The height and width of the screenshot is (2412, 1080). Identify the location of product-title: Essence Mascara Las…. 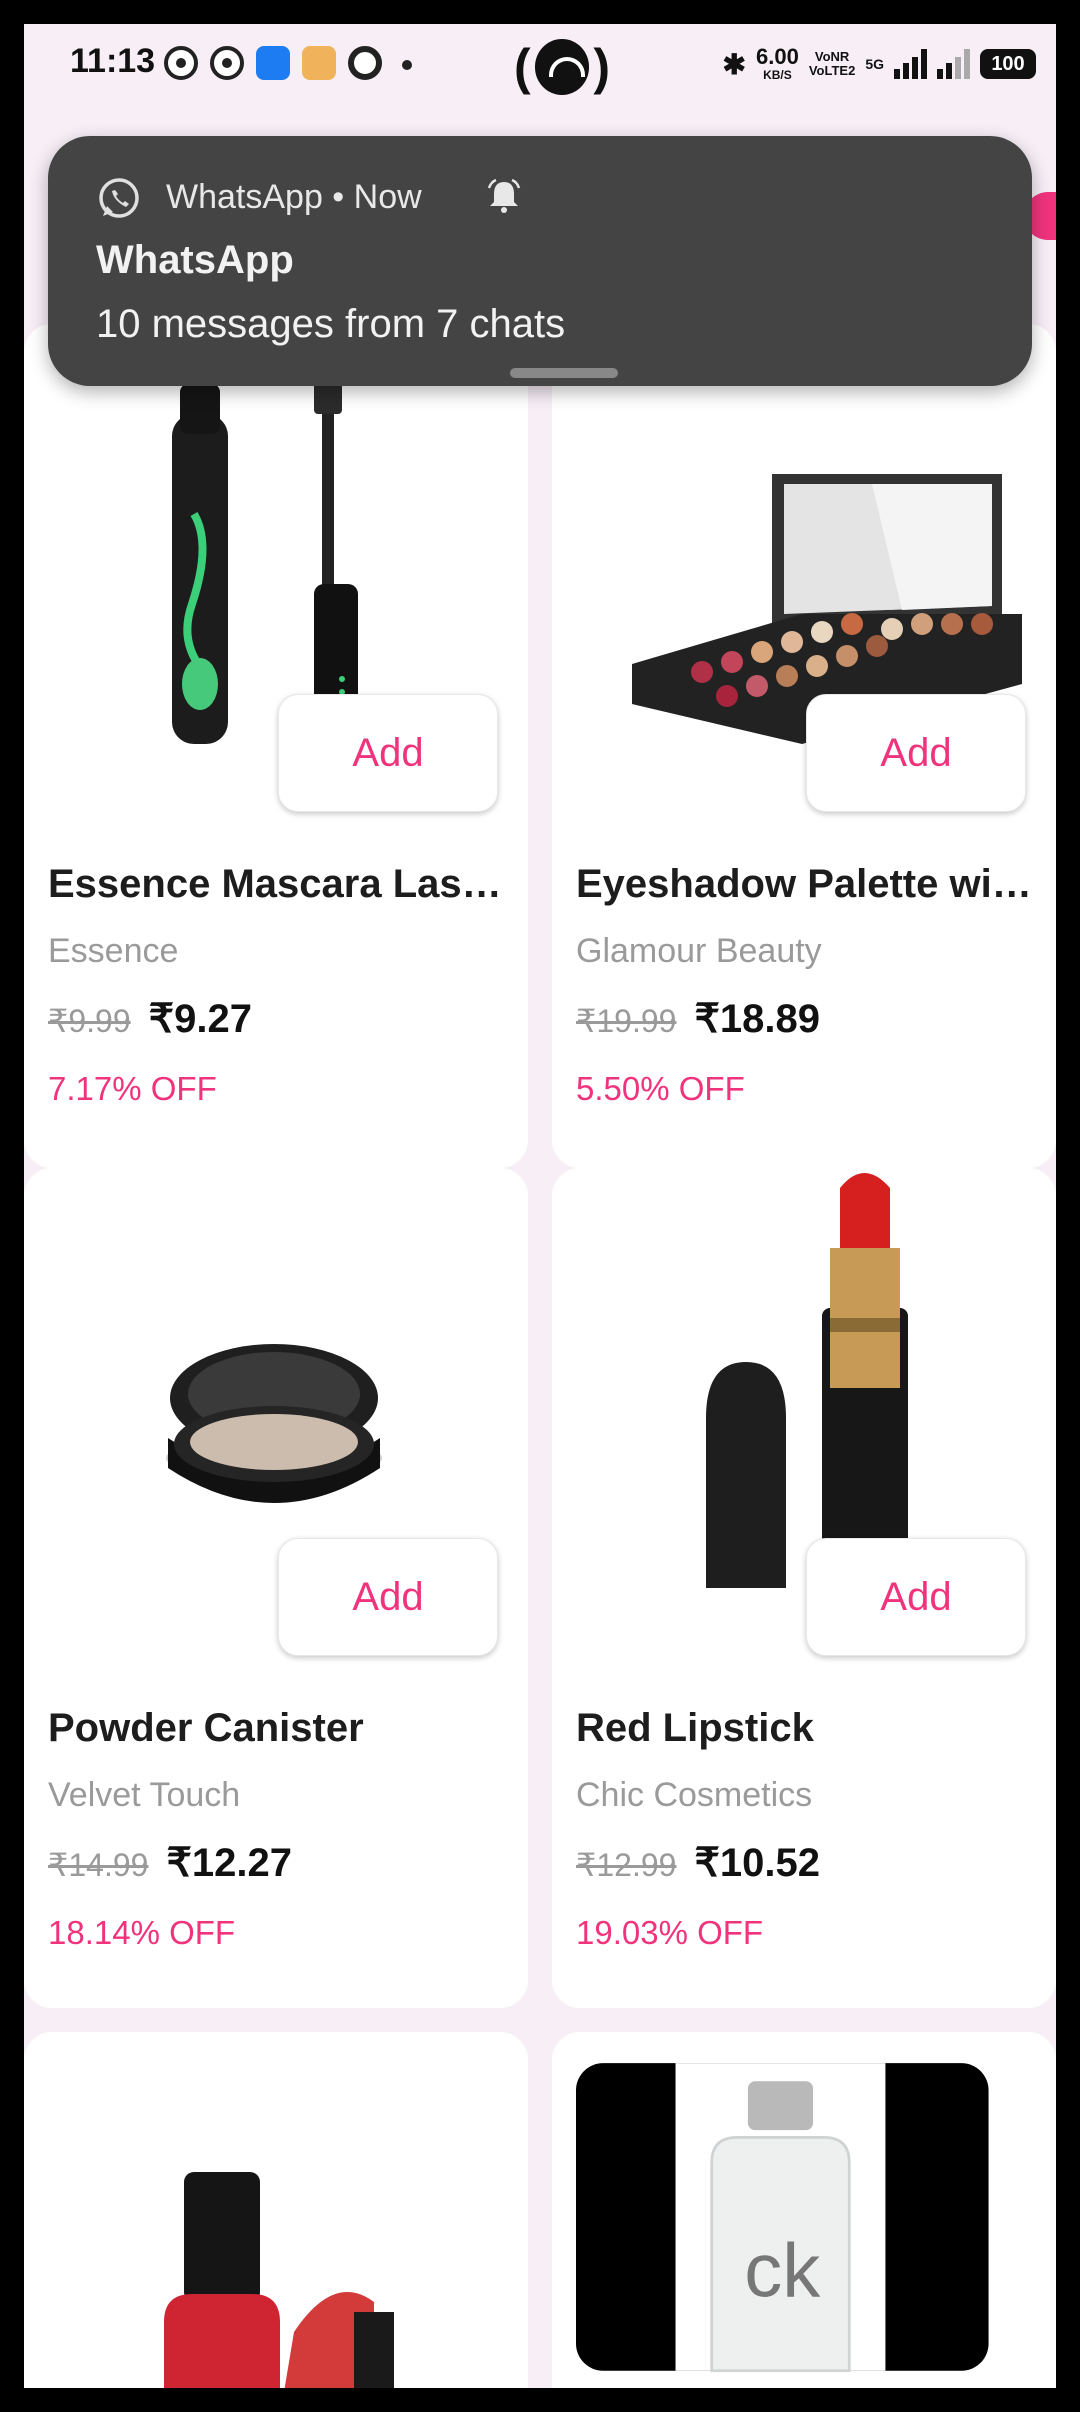
(275, 884).